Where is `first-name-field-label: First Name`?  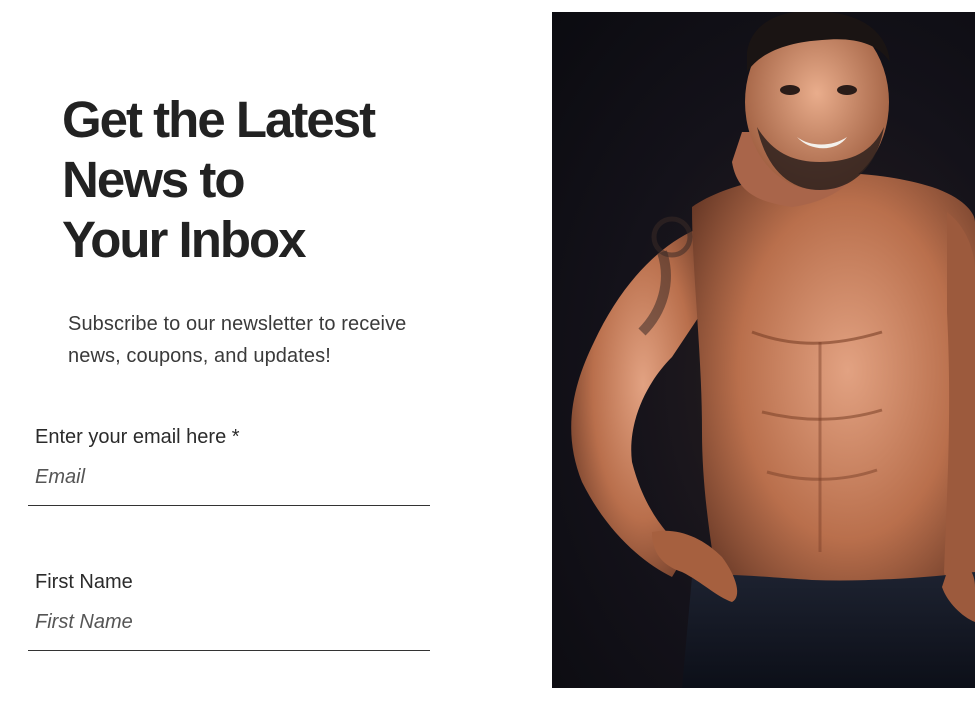
first-name-field-label: First Name is located at coordinates (84, 582).